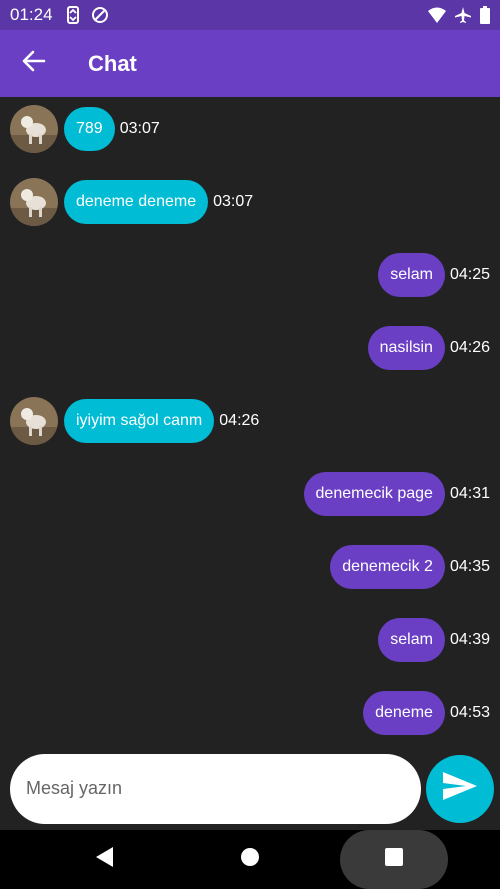  I want to click on message-item: denemecik 2 04:35, so click(250, 567).